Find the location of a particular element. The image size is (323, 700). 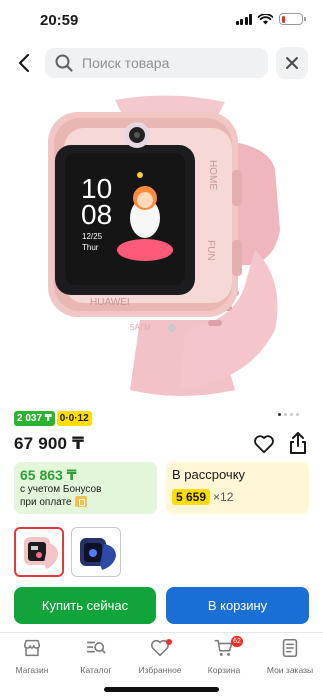

search-header: Поиск товара is located at coordinates (161, 63).